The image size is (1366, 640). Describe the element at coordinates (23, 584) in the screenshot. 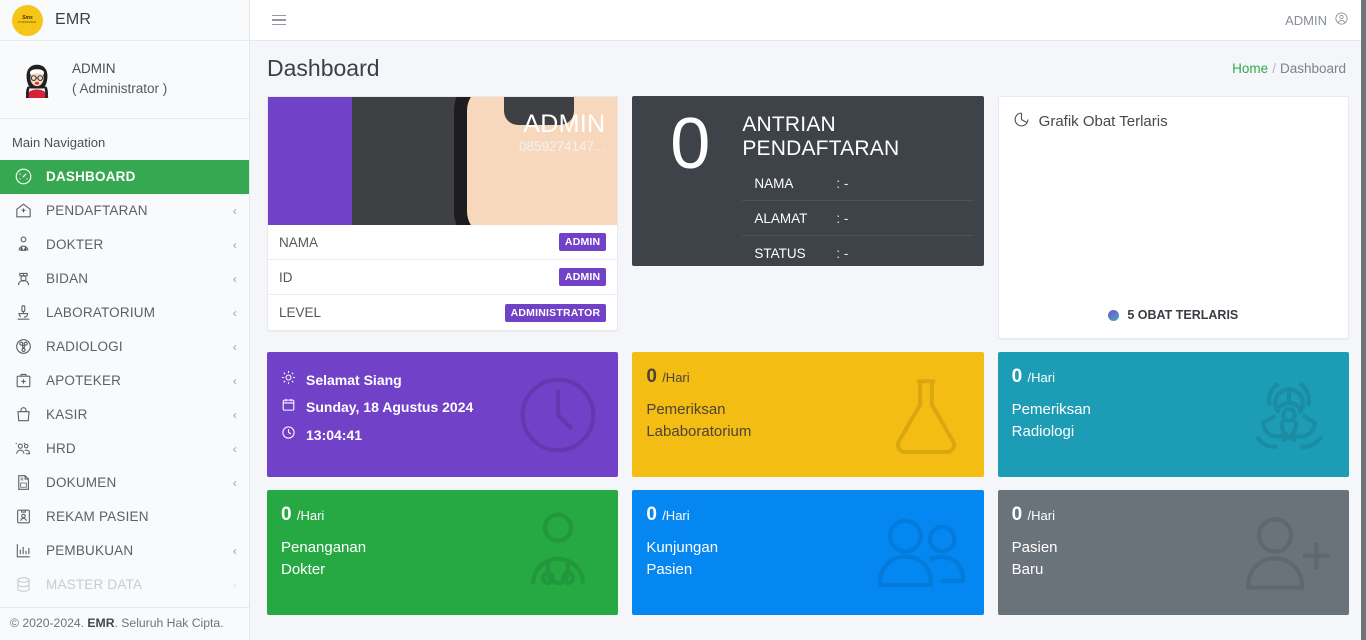

I see `database-icon` at that location.